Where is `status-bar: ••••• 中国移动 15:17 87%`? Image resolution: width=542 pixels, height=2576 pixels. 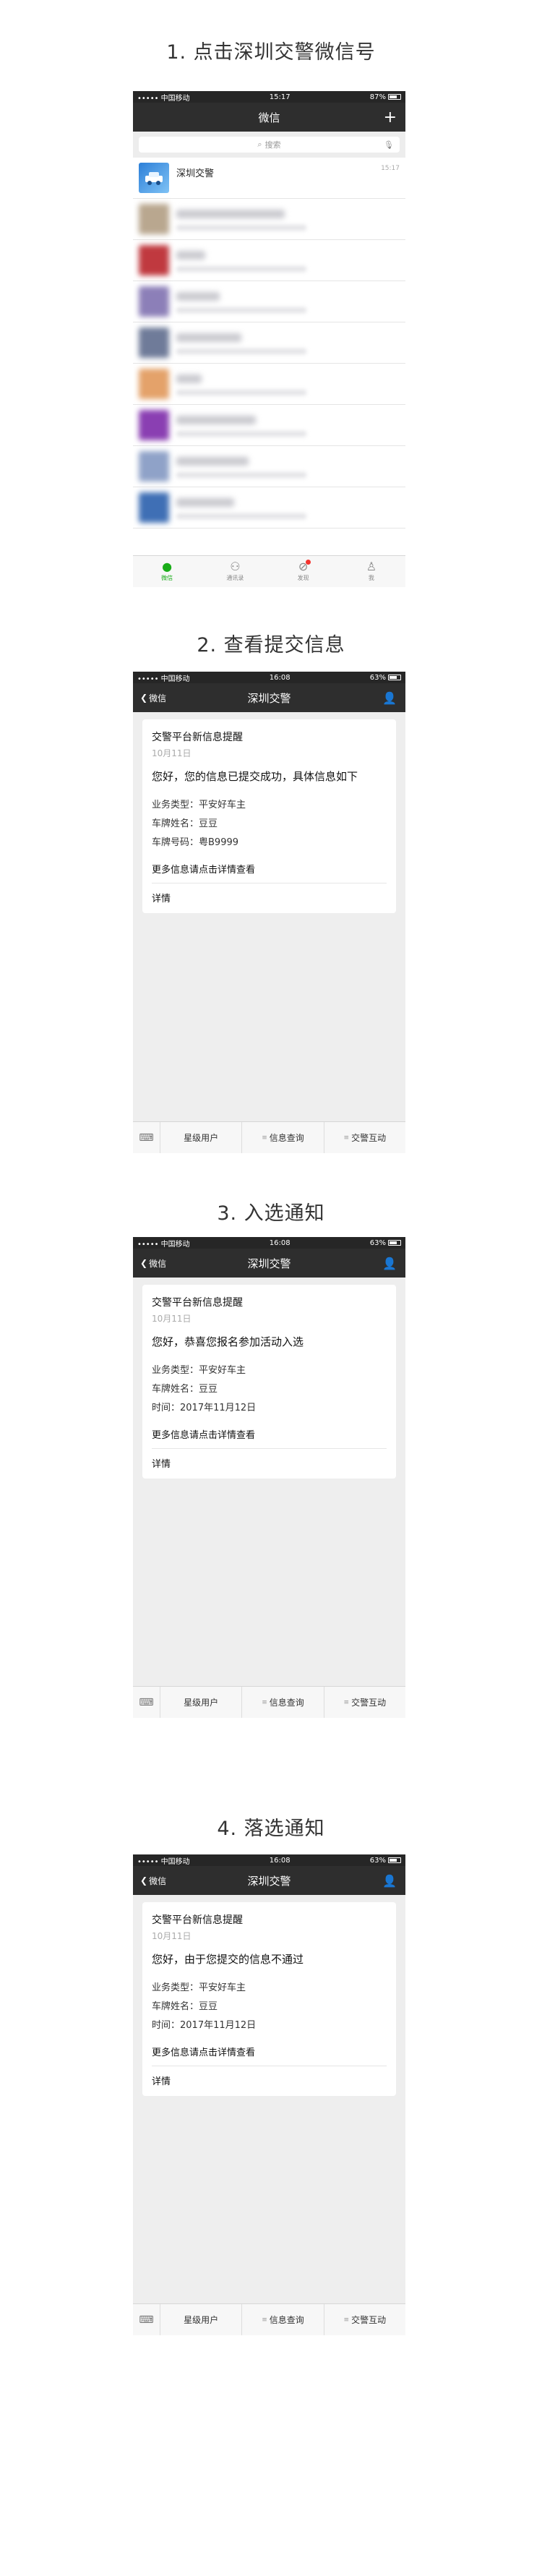 status-bar: ••••• 中国移动 15:17 87% is located at coordinates (269, 97).